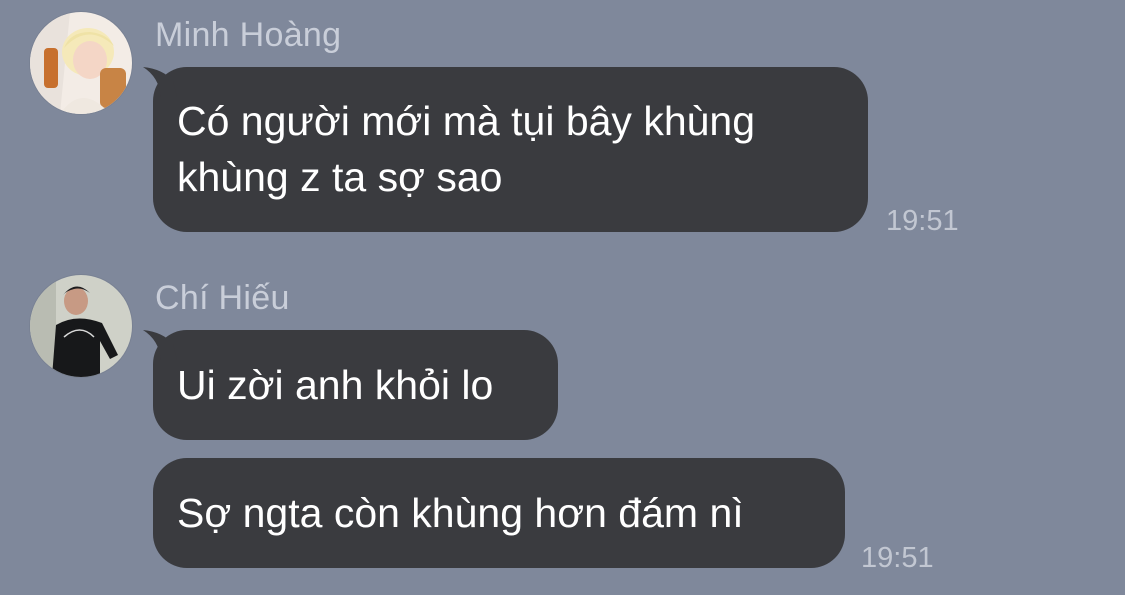 This screenshot has width=1125, height=595. I want to click on message-bubble: Ui zời anh khỏi lo, so click(350, 385).